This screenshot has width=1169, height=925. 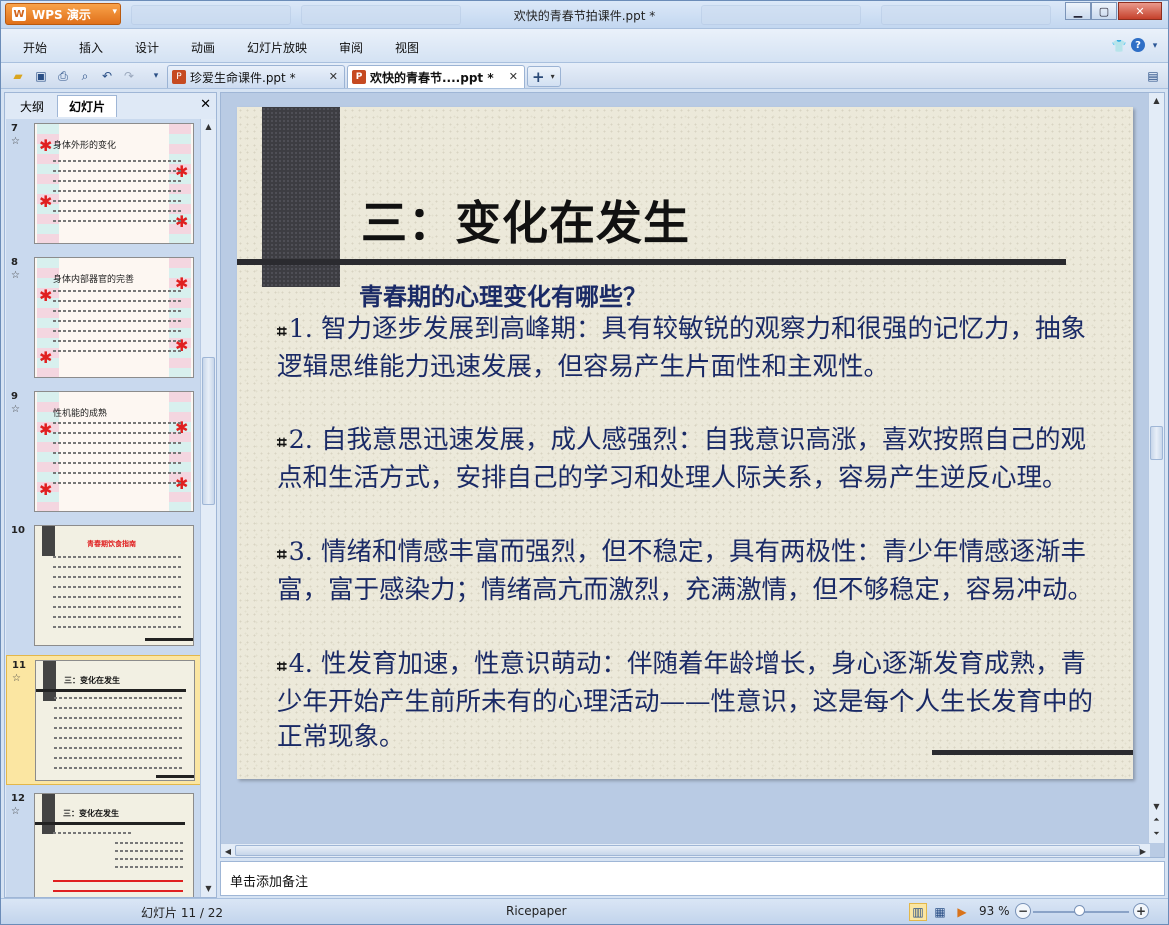 I want to click on slide-sorter-icon: ▦, so click(x=940, y=912).